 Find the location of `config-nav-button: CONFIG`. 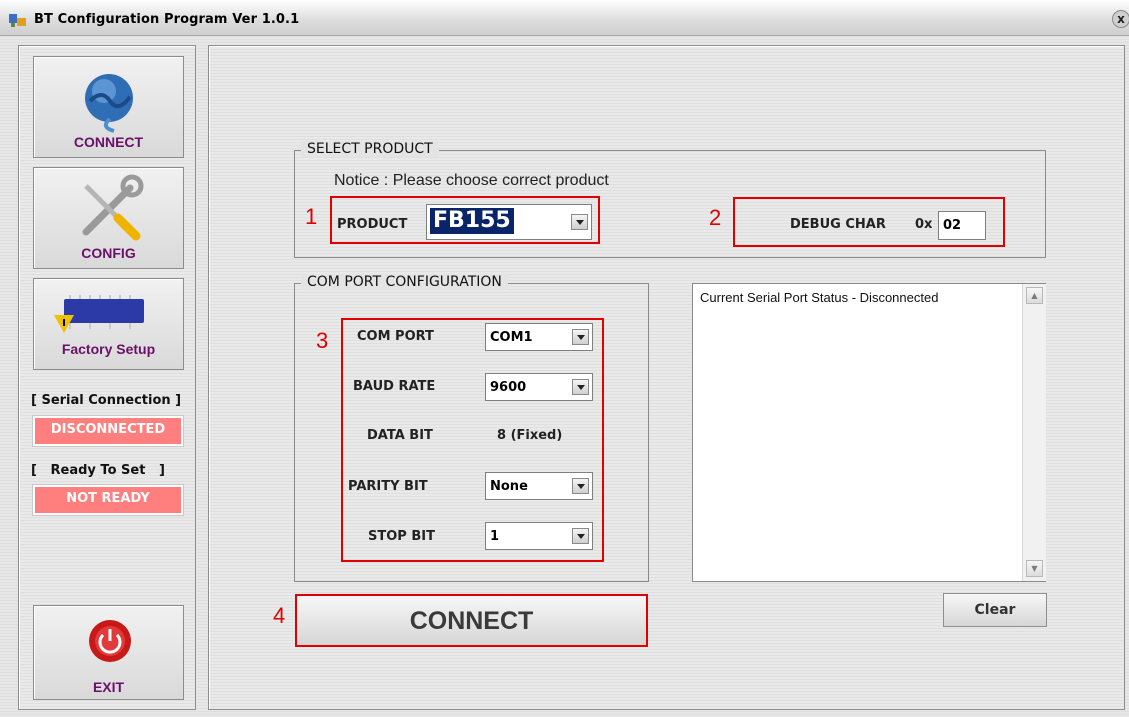

config-nav-button: CONFIG is located at coordinates (108, 218).